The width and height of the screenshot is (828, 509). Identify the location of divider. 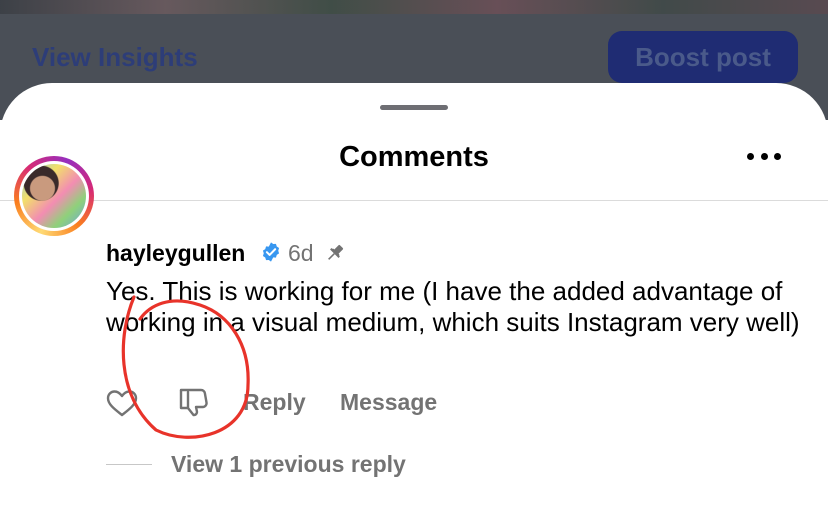
(414, 200).